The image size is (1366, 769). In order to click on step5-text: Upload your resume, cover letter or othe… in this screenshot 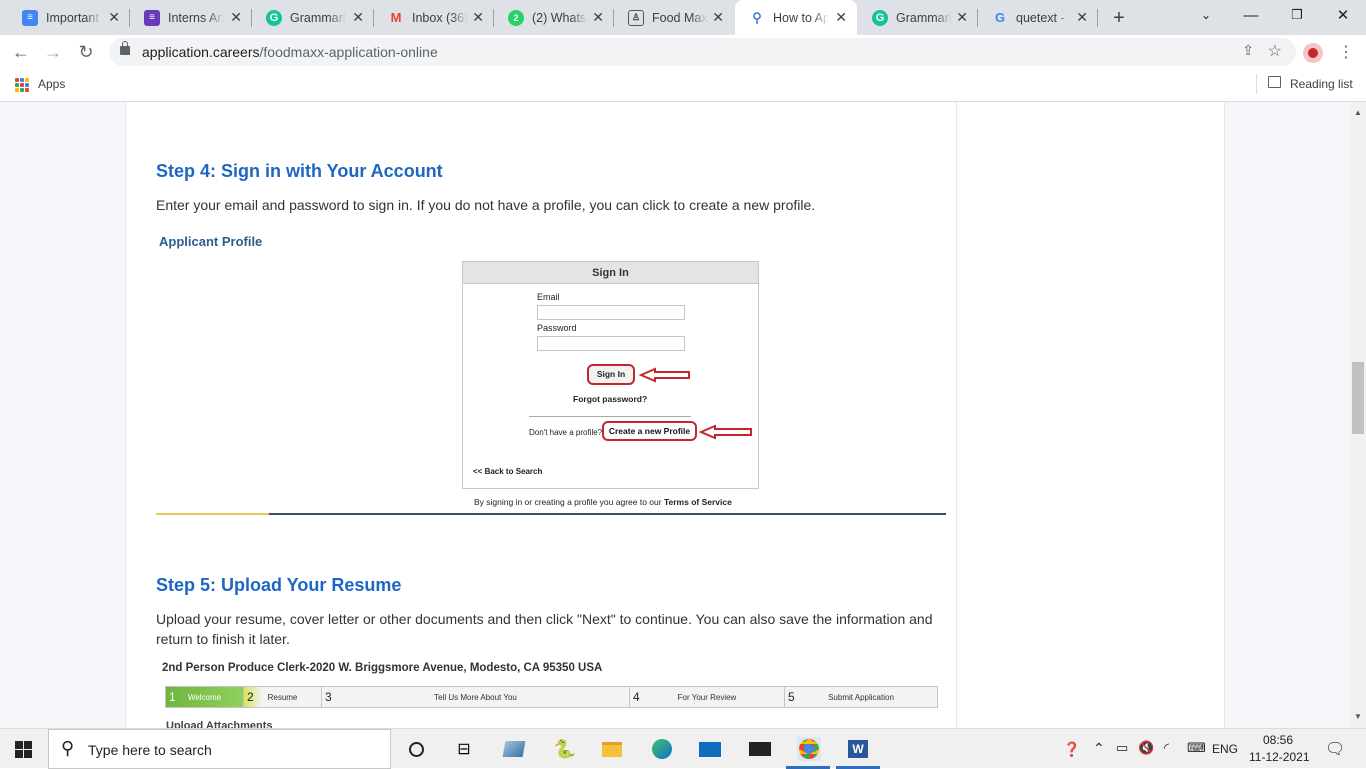, I will do `click(544, 629)`.